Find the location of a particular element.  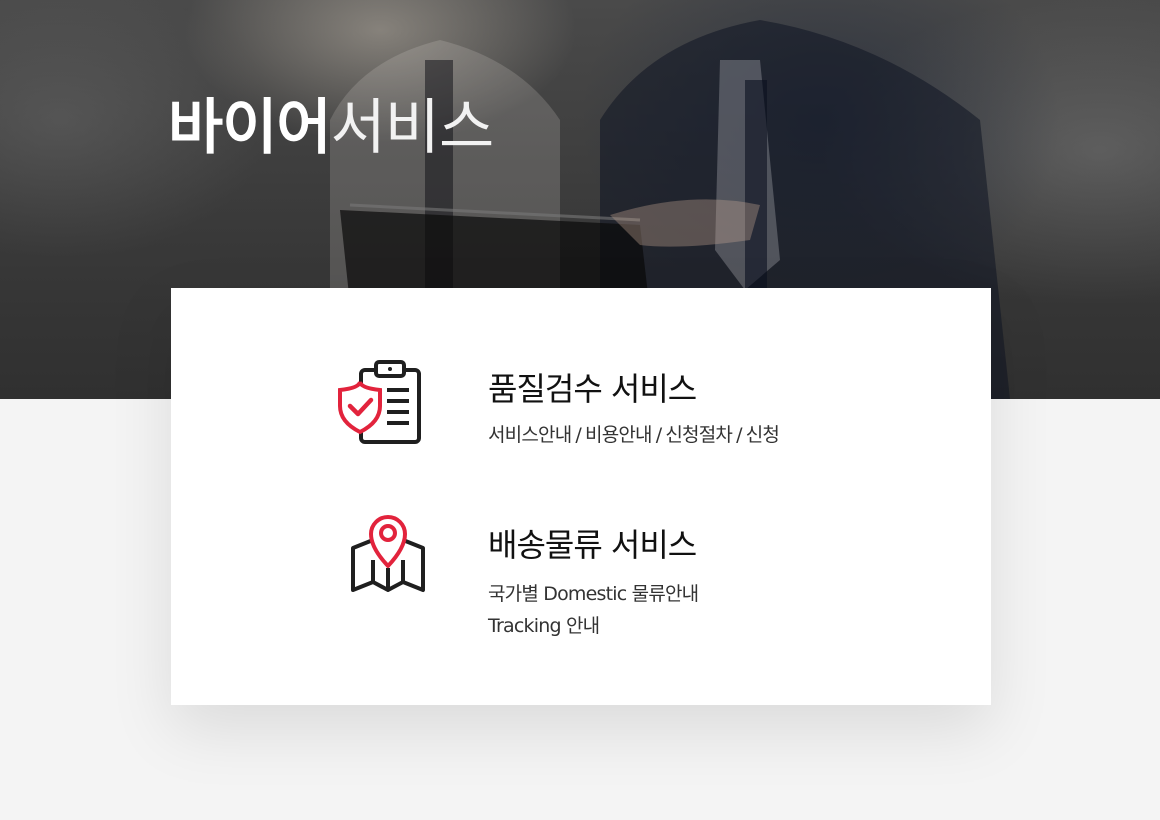

link-tracking-guide: Tracking 안내 is located at coordinates (593, 626).